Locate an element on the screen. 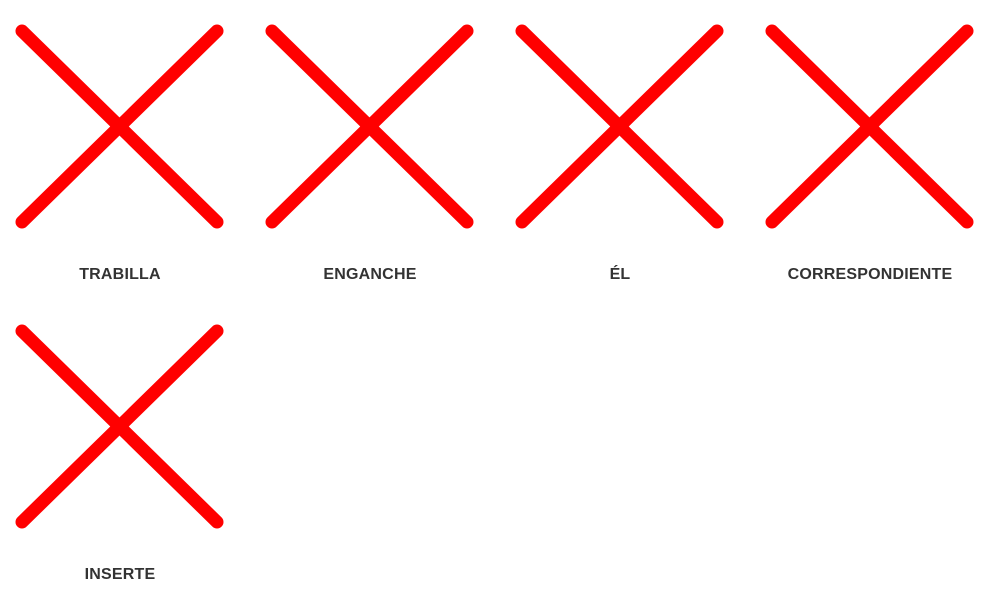 The height and width of the screenshot is (604, 997). word-label: ENGANCHE is located at coordinates (370, 274).